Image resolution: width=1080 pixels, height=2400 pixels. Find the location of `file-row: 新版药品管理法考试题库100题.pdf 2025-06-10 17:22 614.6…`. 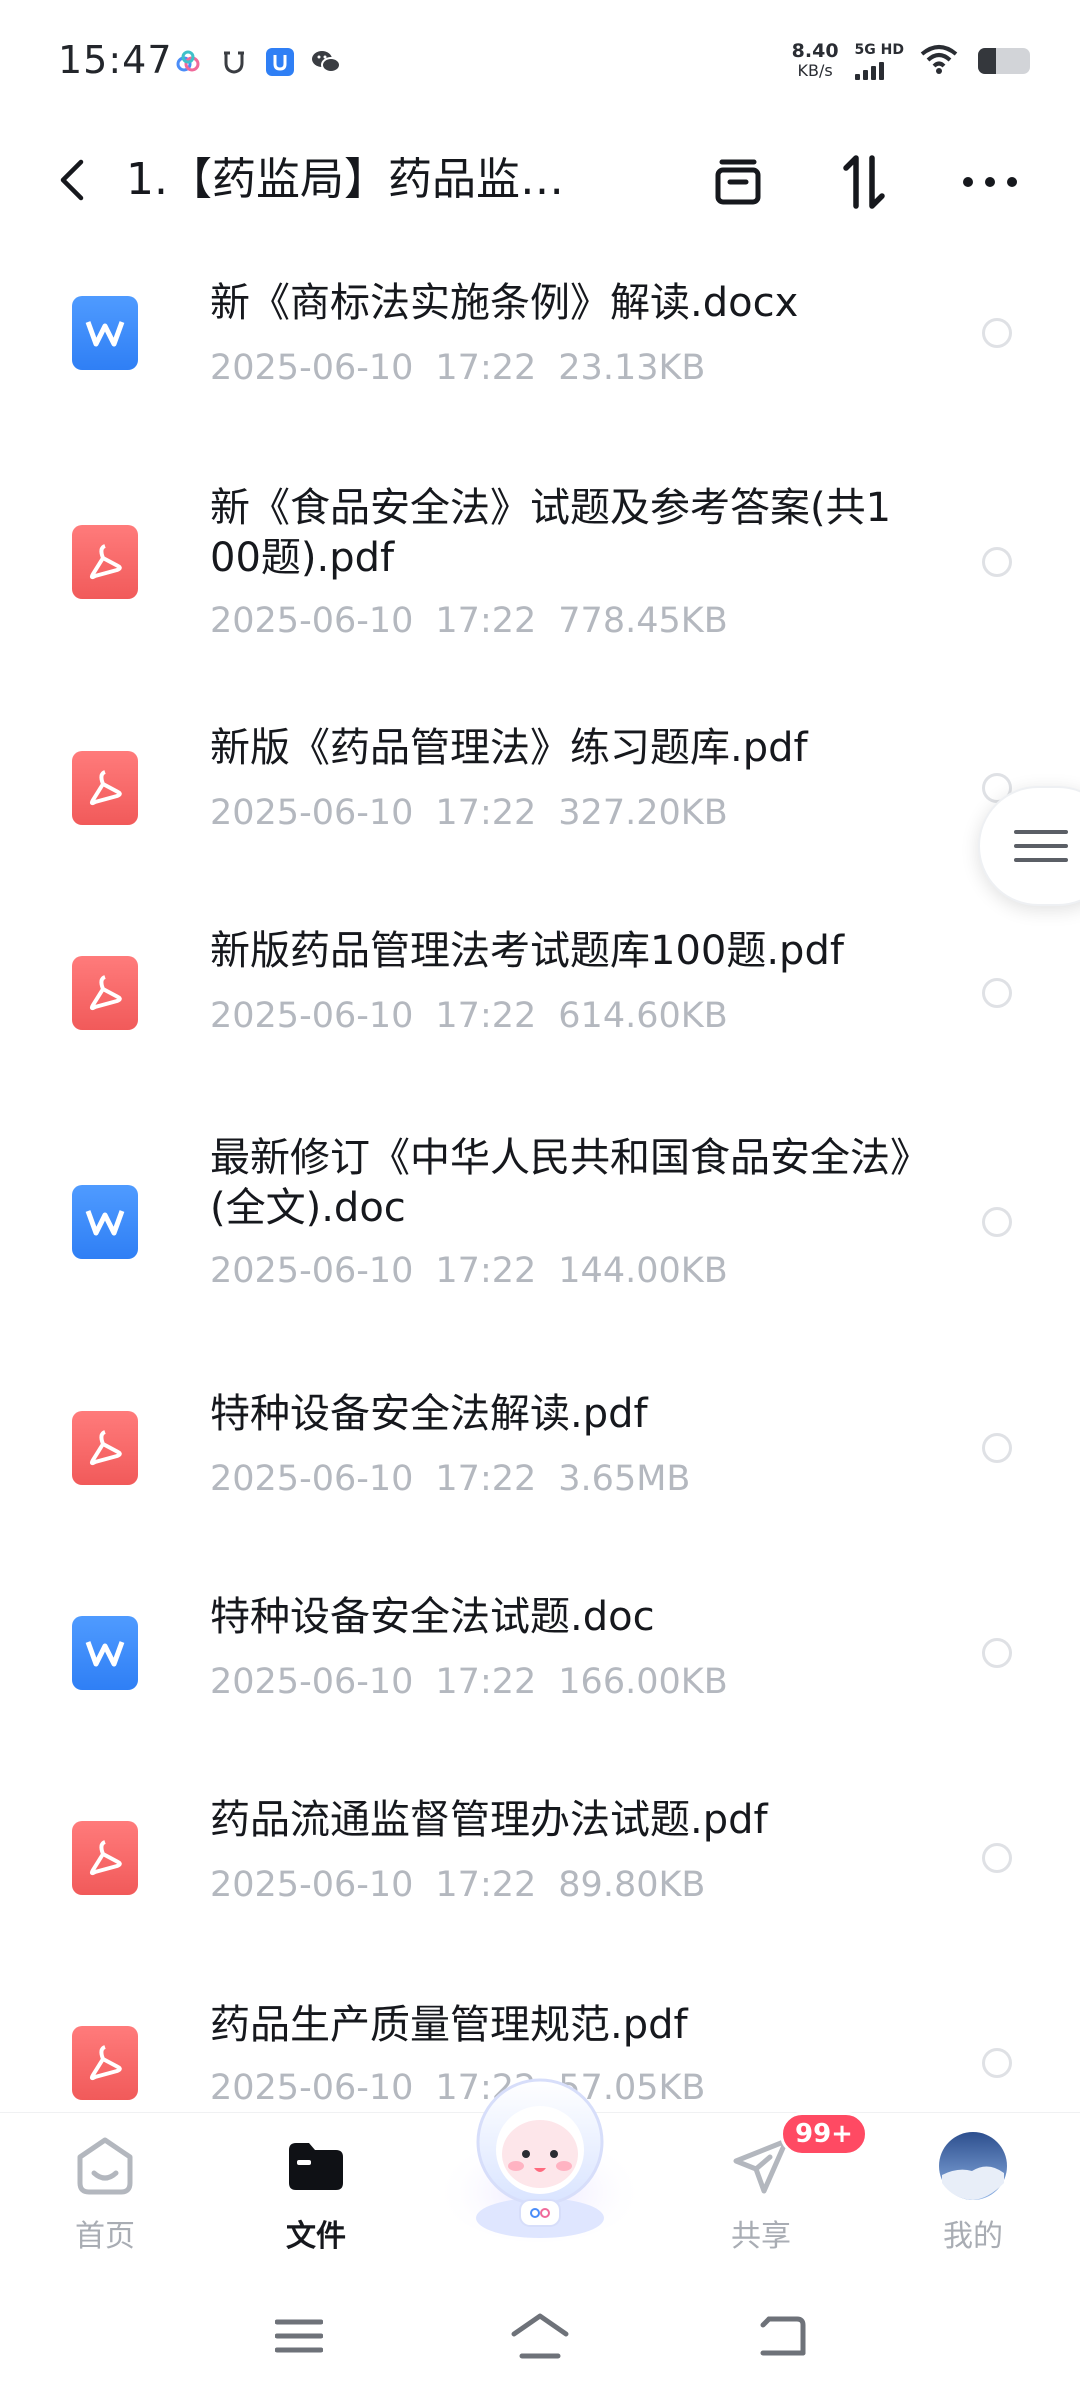

file-row: 新版药品管理法考试题库100题.pdf 2025-06-10 17:22 614.6… is located at coordinates (540, 992).